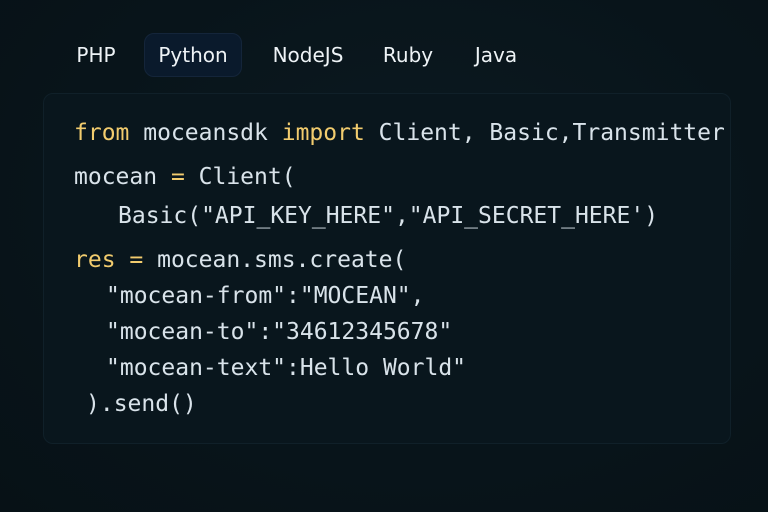 The width and height of the screenshot is (768, 512). I want to click on code-line-res: res = mocean.sms.create(, so click(240, 260).